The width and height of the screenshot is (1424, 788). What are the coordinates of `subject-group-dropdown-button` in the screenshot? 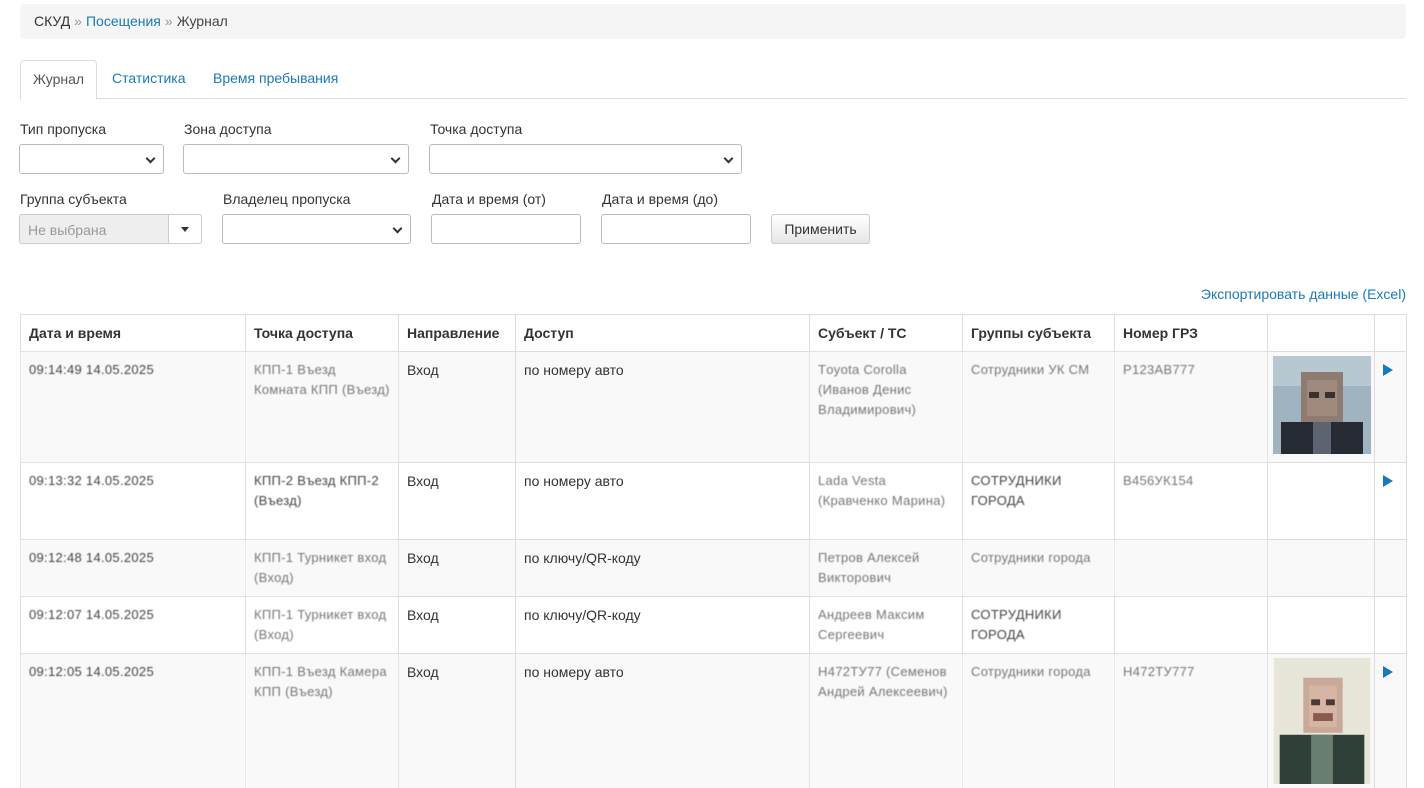 It's located at (184, 229).